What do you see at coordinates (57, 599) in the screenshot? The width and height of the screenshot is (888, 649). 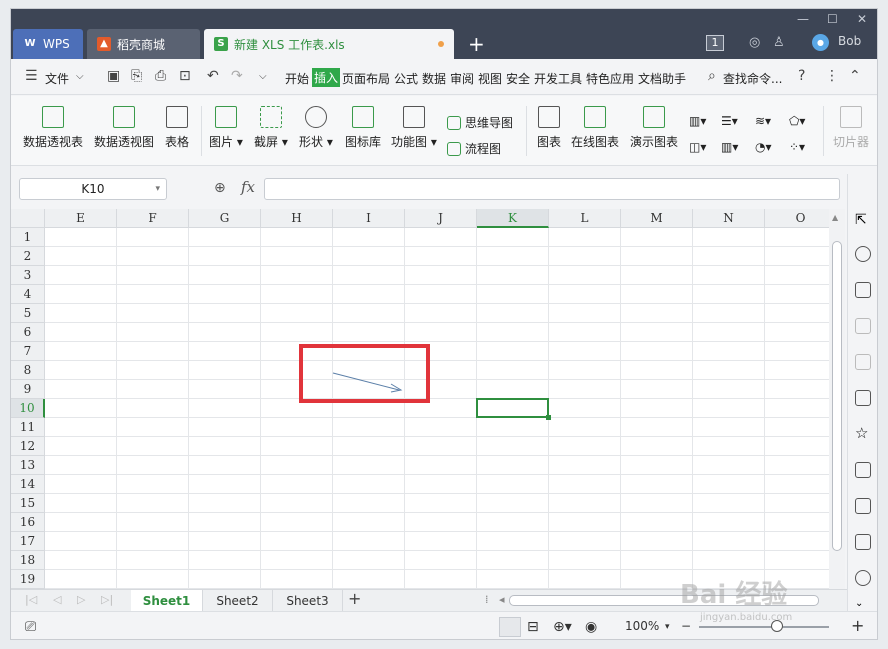 I see `prev-sheet-icon: ◁` at bounding box center [57, 599].